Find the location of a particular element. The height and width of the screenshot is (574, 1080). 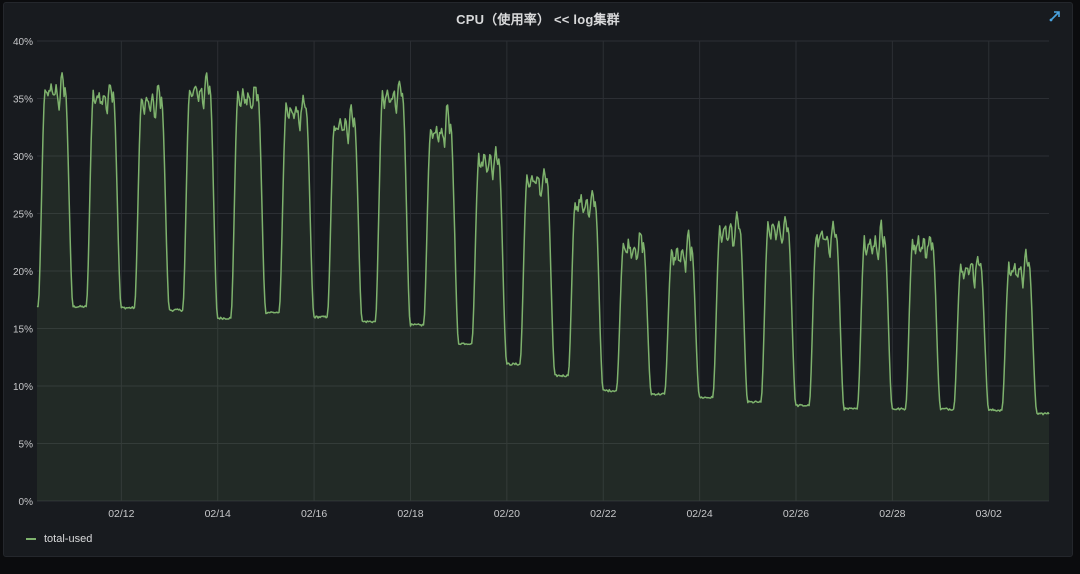

x-tick-label: 02/28 is located at coordinates (892, 514).